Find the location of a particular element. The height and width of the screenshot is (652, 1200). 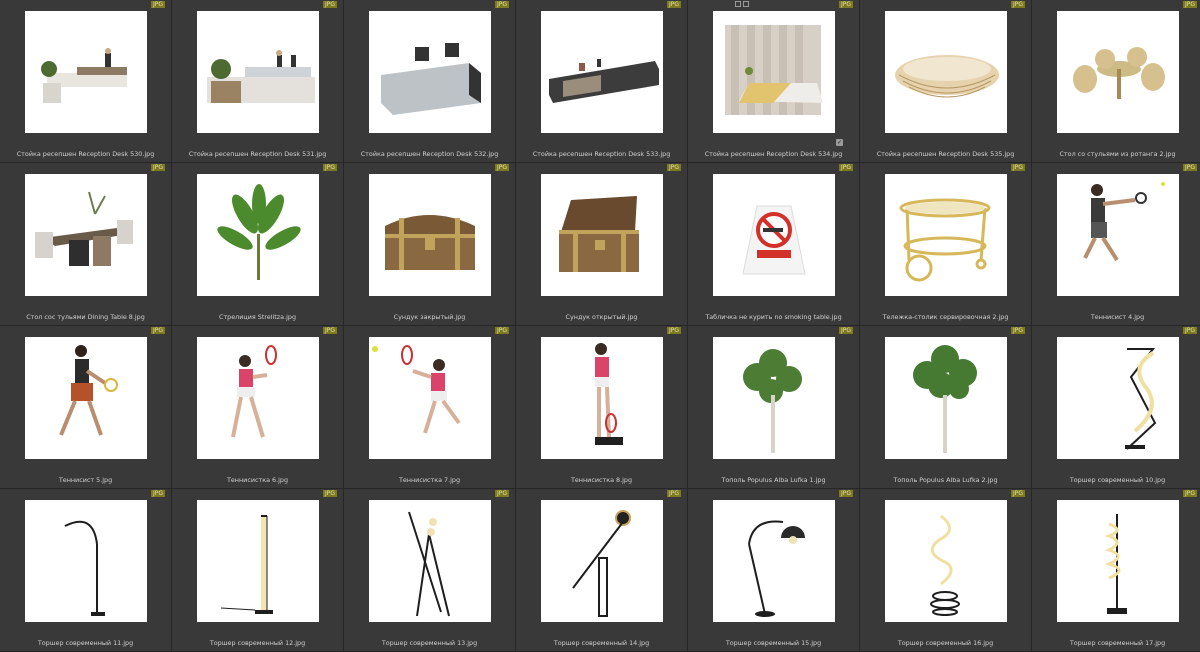

thumbnail-cell: JPG Стол сос тульями Dining Table 8.jpg is located at coordinates (86, 244).